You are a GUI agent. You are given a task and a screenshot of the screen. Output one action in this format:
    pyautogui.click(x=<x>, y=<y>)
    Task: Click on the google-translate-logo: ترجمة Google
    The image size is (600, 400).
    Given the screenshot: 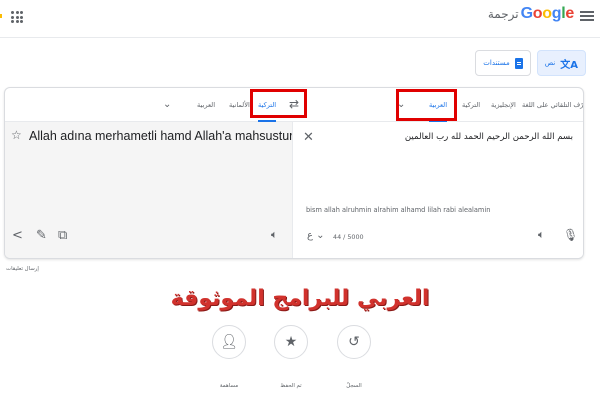 What is the action you would take?
    pyautogui.click(x=531, y=16)
    